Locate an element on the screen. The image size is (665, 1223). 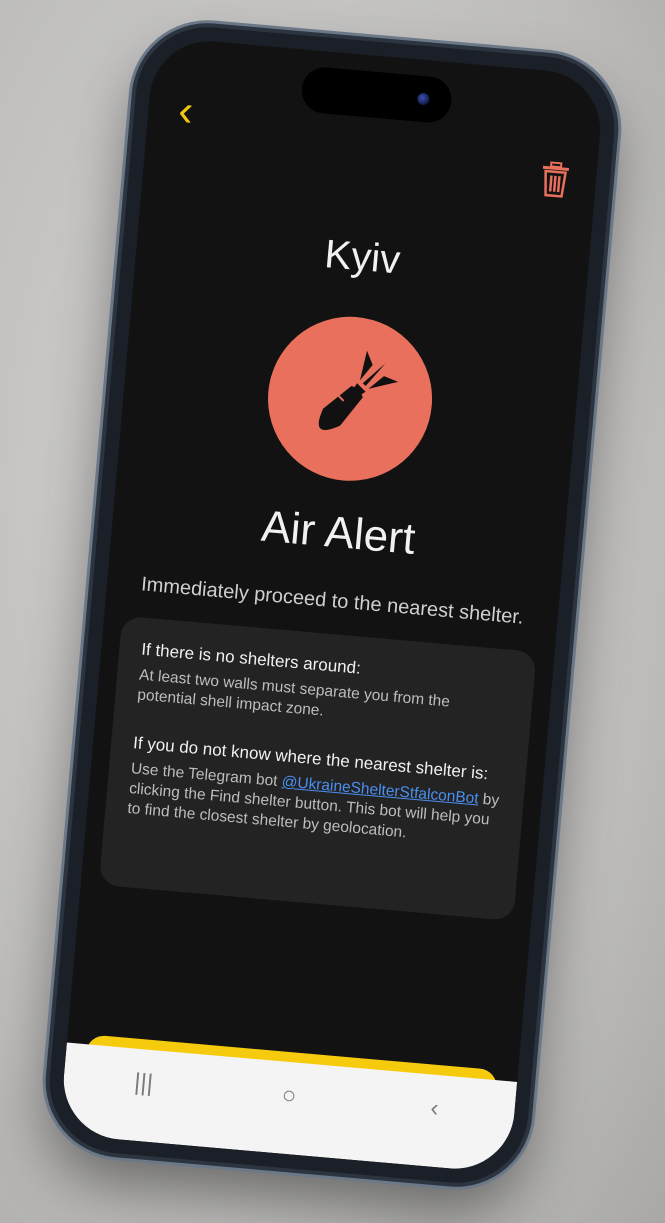
camera-icon is located at coordinates (423, 99).